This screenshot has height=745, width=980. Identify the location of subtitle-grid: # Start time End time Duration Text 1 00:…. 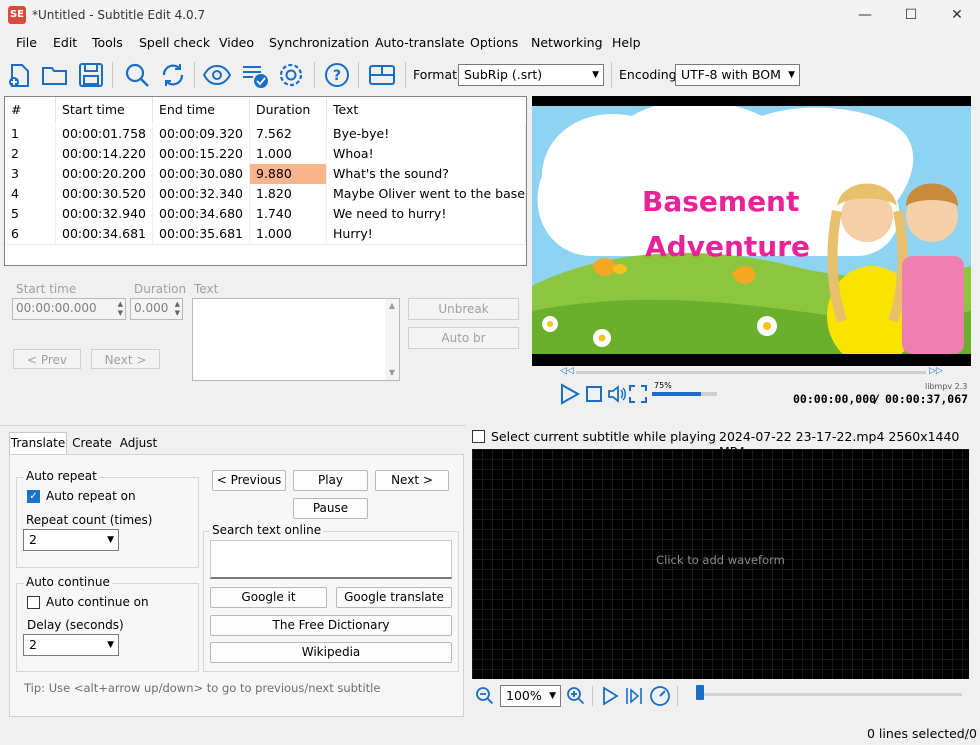
(265, 181).